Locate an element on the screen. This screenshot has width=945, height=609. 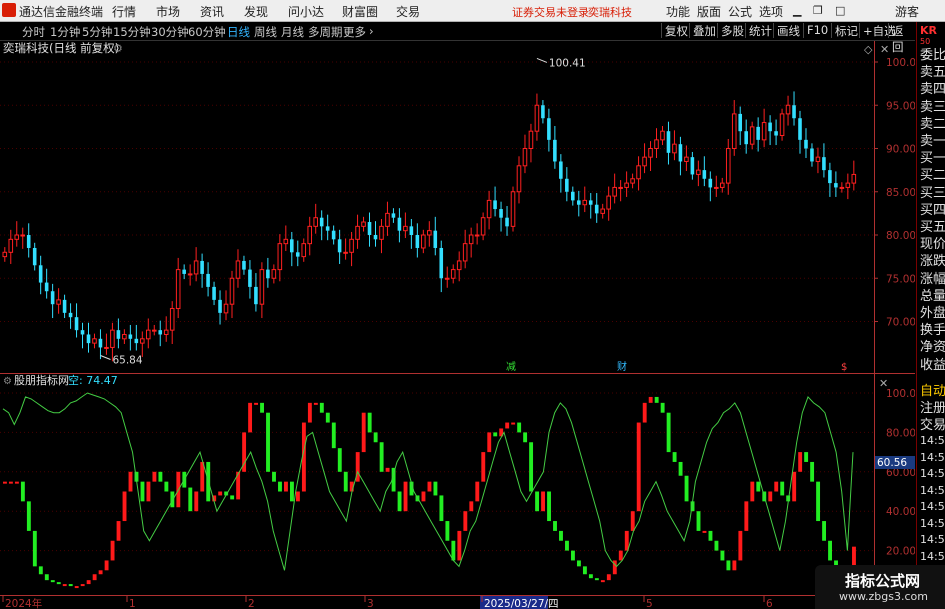
mark-button: 标记 is located at coordinates (846, 30).